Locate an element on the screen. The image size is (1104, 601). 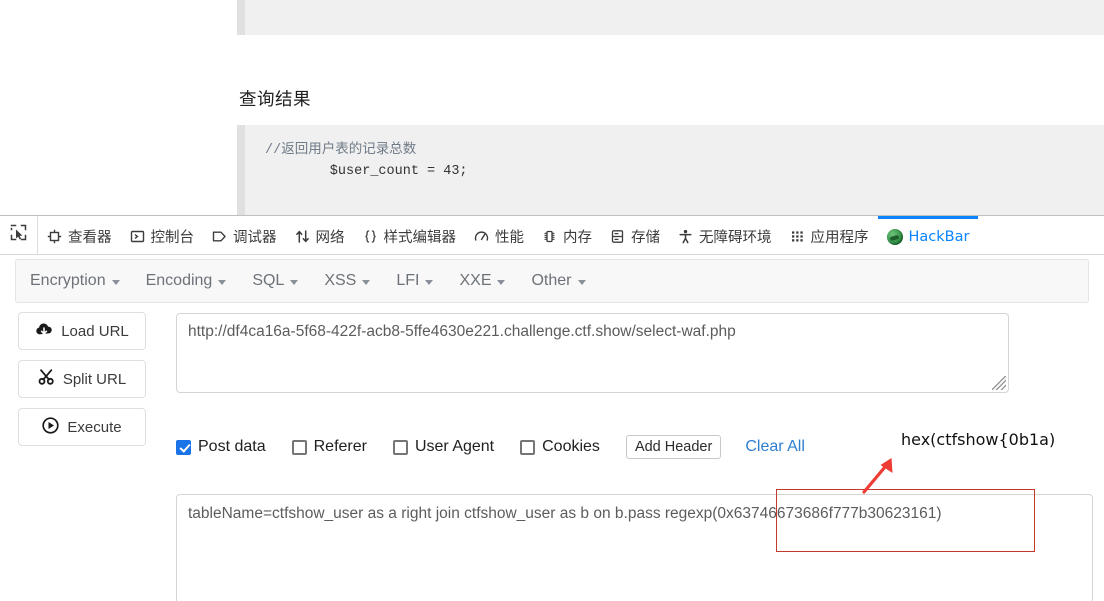
tab-memory: 内存 is located at coordinates (567, 235).